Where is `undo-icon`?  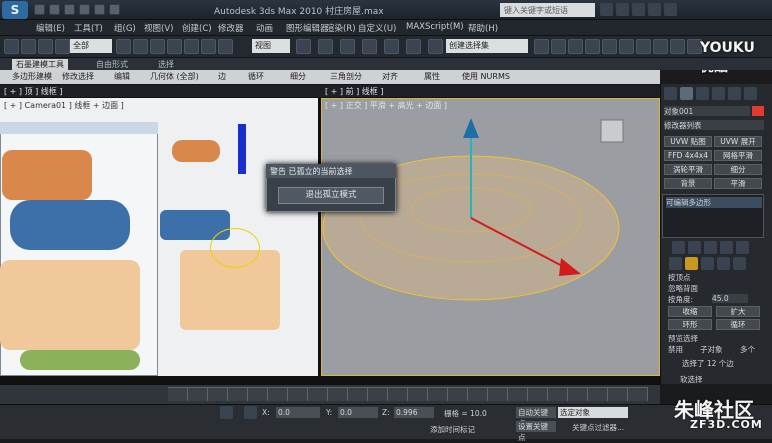
undo-icon is located at coordinates (84, 9).